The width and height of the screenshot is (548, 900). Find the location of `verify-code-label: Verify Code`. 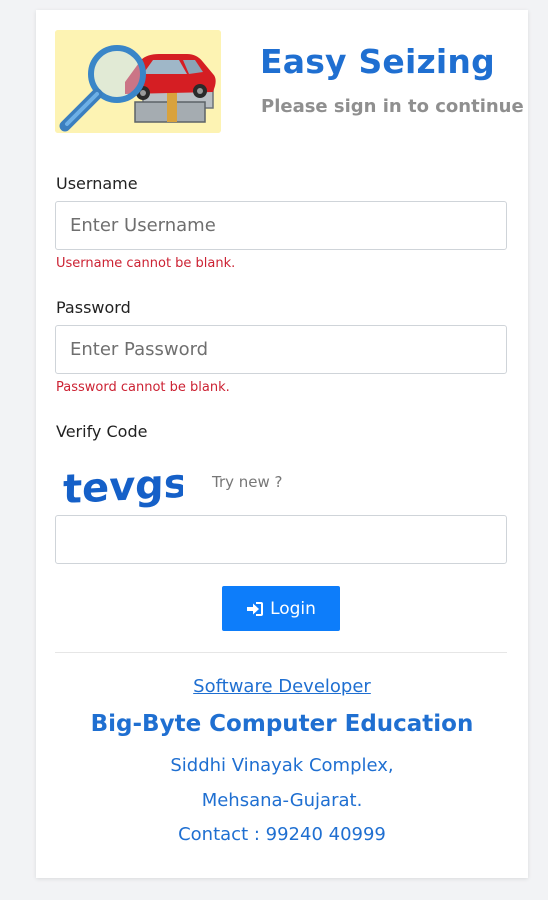

verify-code-label: Verify Code is located at coordinates (102, 431).